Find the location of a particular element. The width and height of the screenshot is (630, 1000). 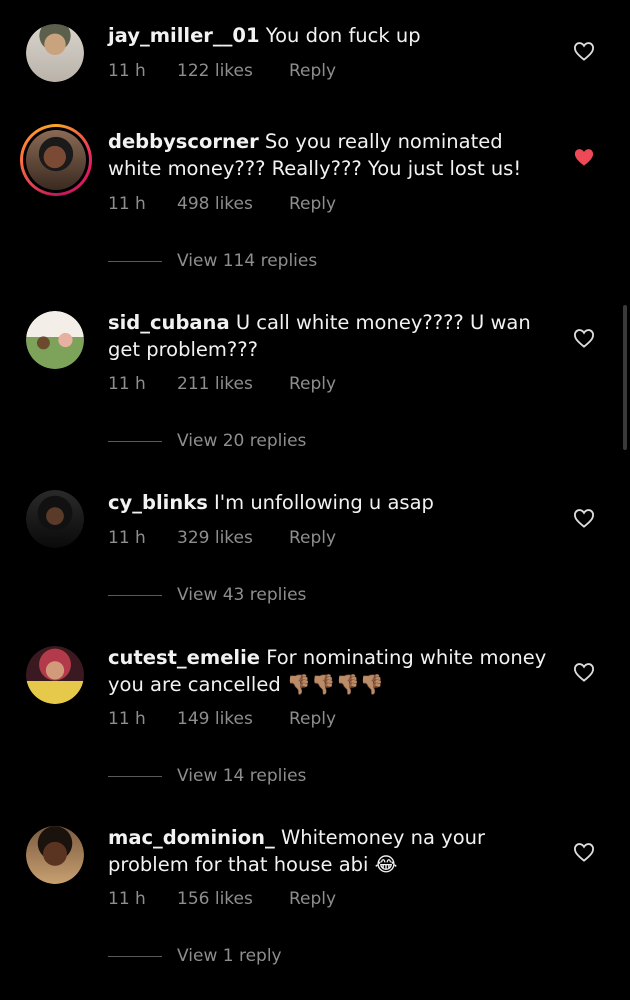

comment-meta: 11 h 211 likes Reply is located at coordinates (222, 384).